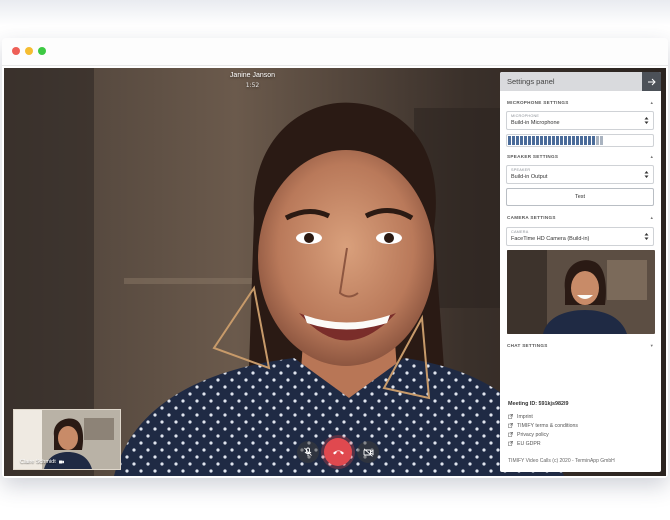 The height and width of the screenshot is (520, 670). What do you see at coordinates (581, 345) in the screenshot?
I see `chat-settings-header: CHAT SETTINGS ▼` at bounding box center [581, 345].